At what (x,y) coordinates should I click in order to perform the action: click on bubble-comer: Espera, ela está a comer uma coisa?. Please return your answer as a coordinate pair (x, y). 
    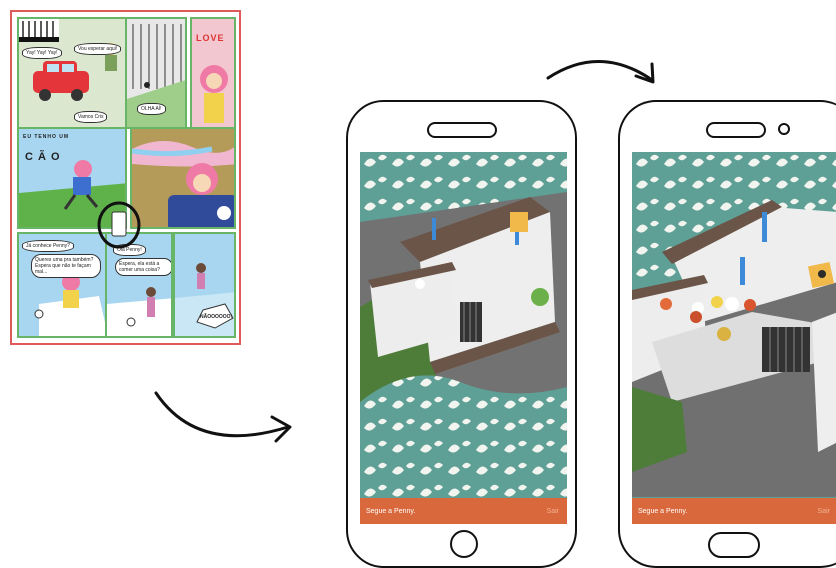
    Looking at the image, I should click on (143, 267).